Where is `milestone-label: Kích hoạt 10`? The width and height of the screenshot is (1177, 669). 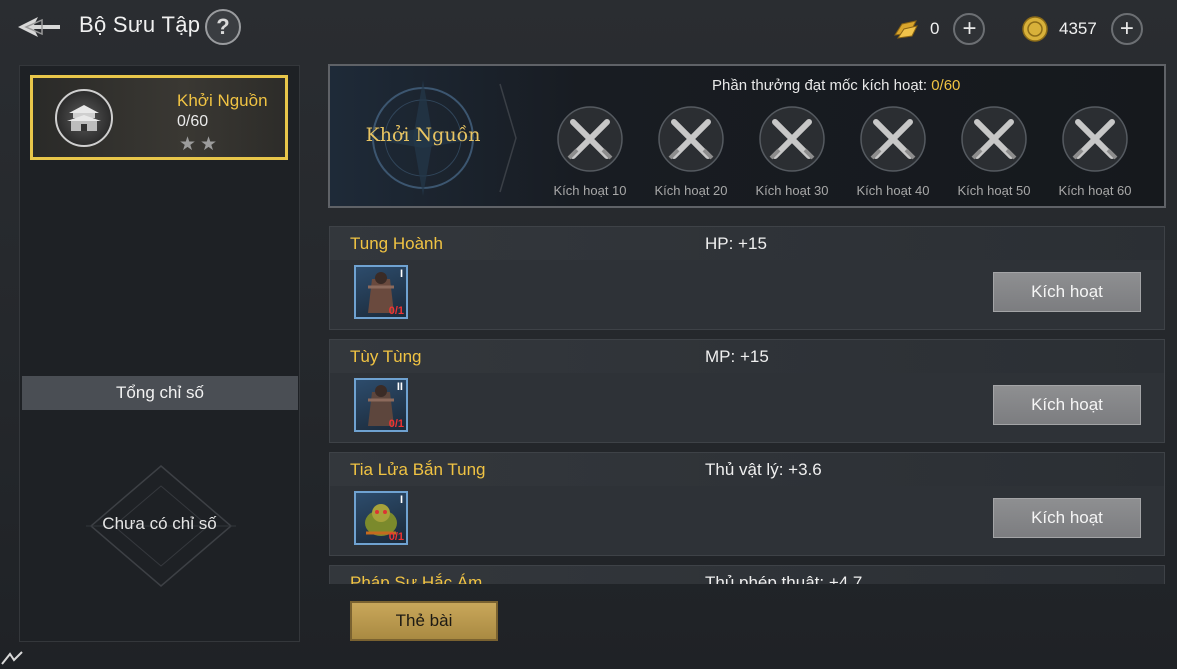
milestone-label: Kích hoạt 10 is located at coordinates (590, 190).